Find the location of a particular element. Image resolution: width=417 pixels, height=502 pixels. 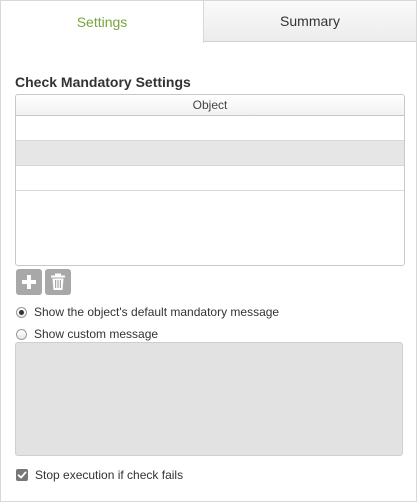

stop-execution-option: Stop execution if check fails is located at coordinates (99, 475).